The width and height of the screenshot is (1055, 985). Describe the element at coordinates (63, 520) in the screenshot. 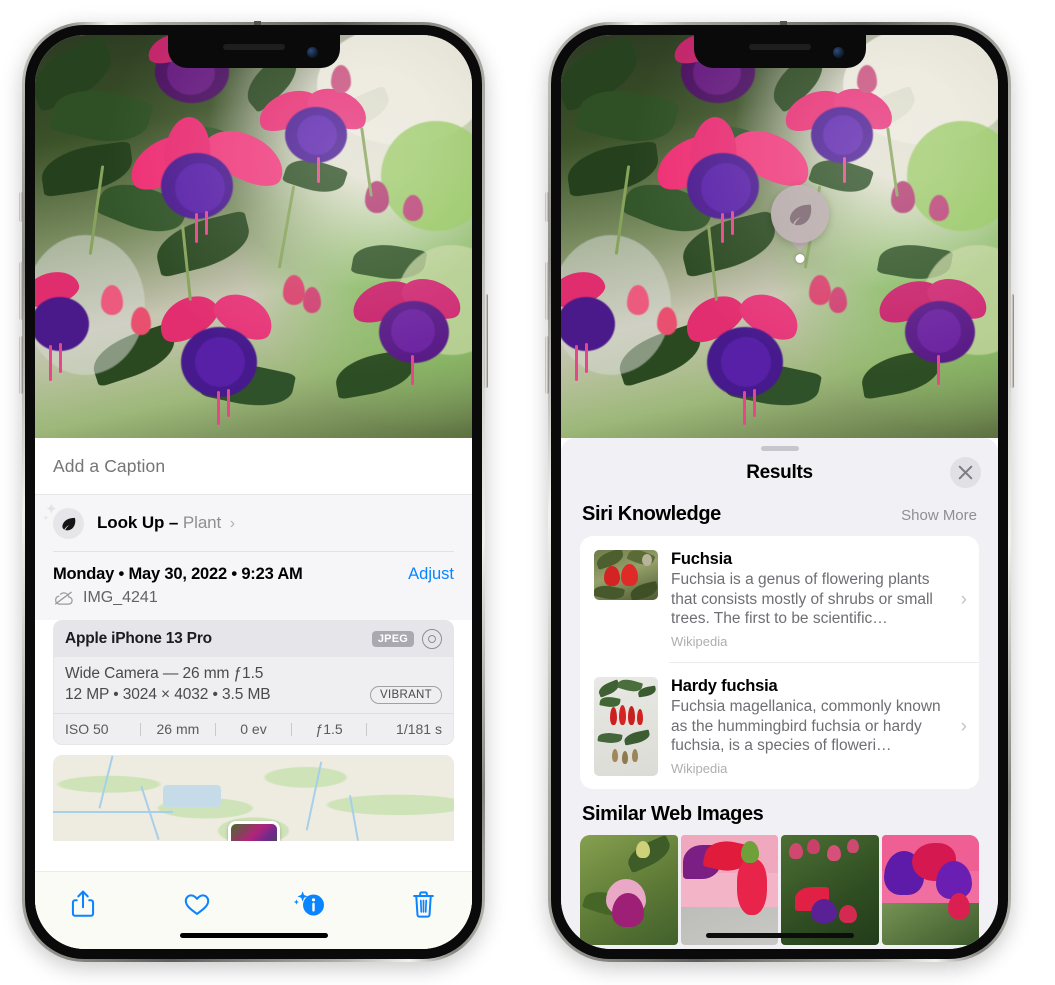

I see `leaf-icon: ✦ ✦` at that location.